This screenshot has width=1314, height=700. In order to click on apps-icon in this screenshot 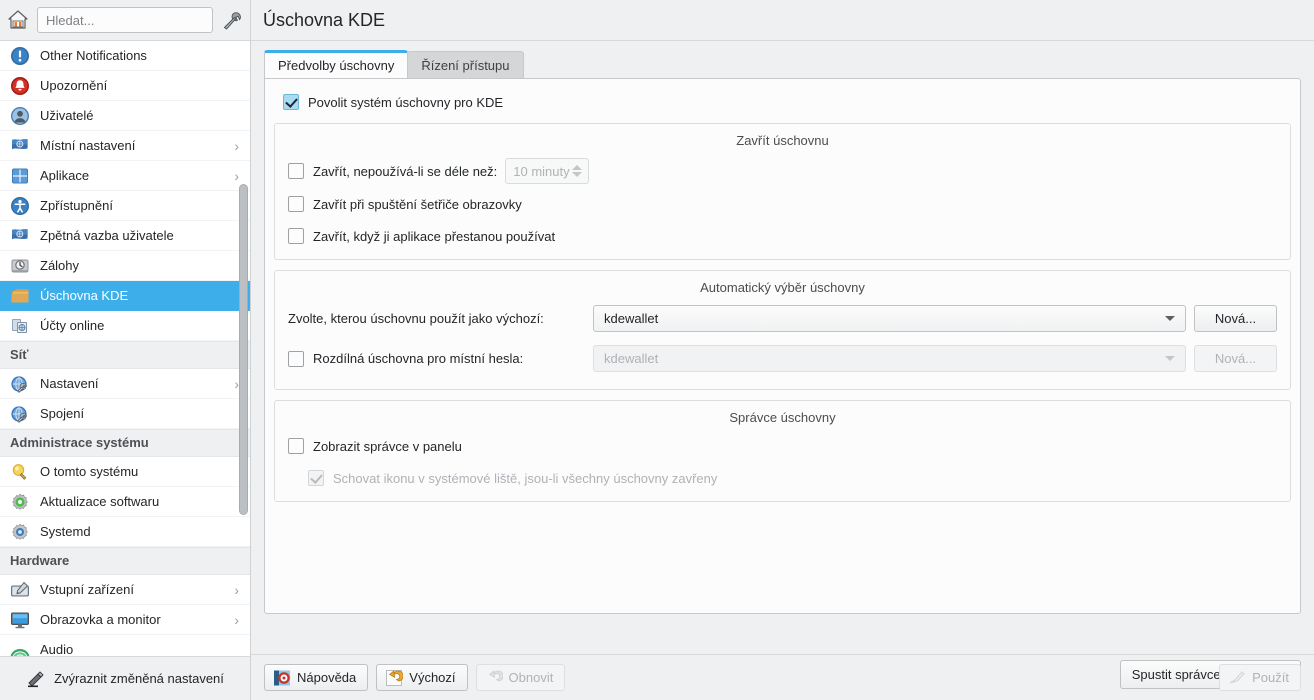, I will do `click(20, 176)`.